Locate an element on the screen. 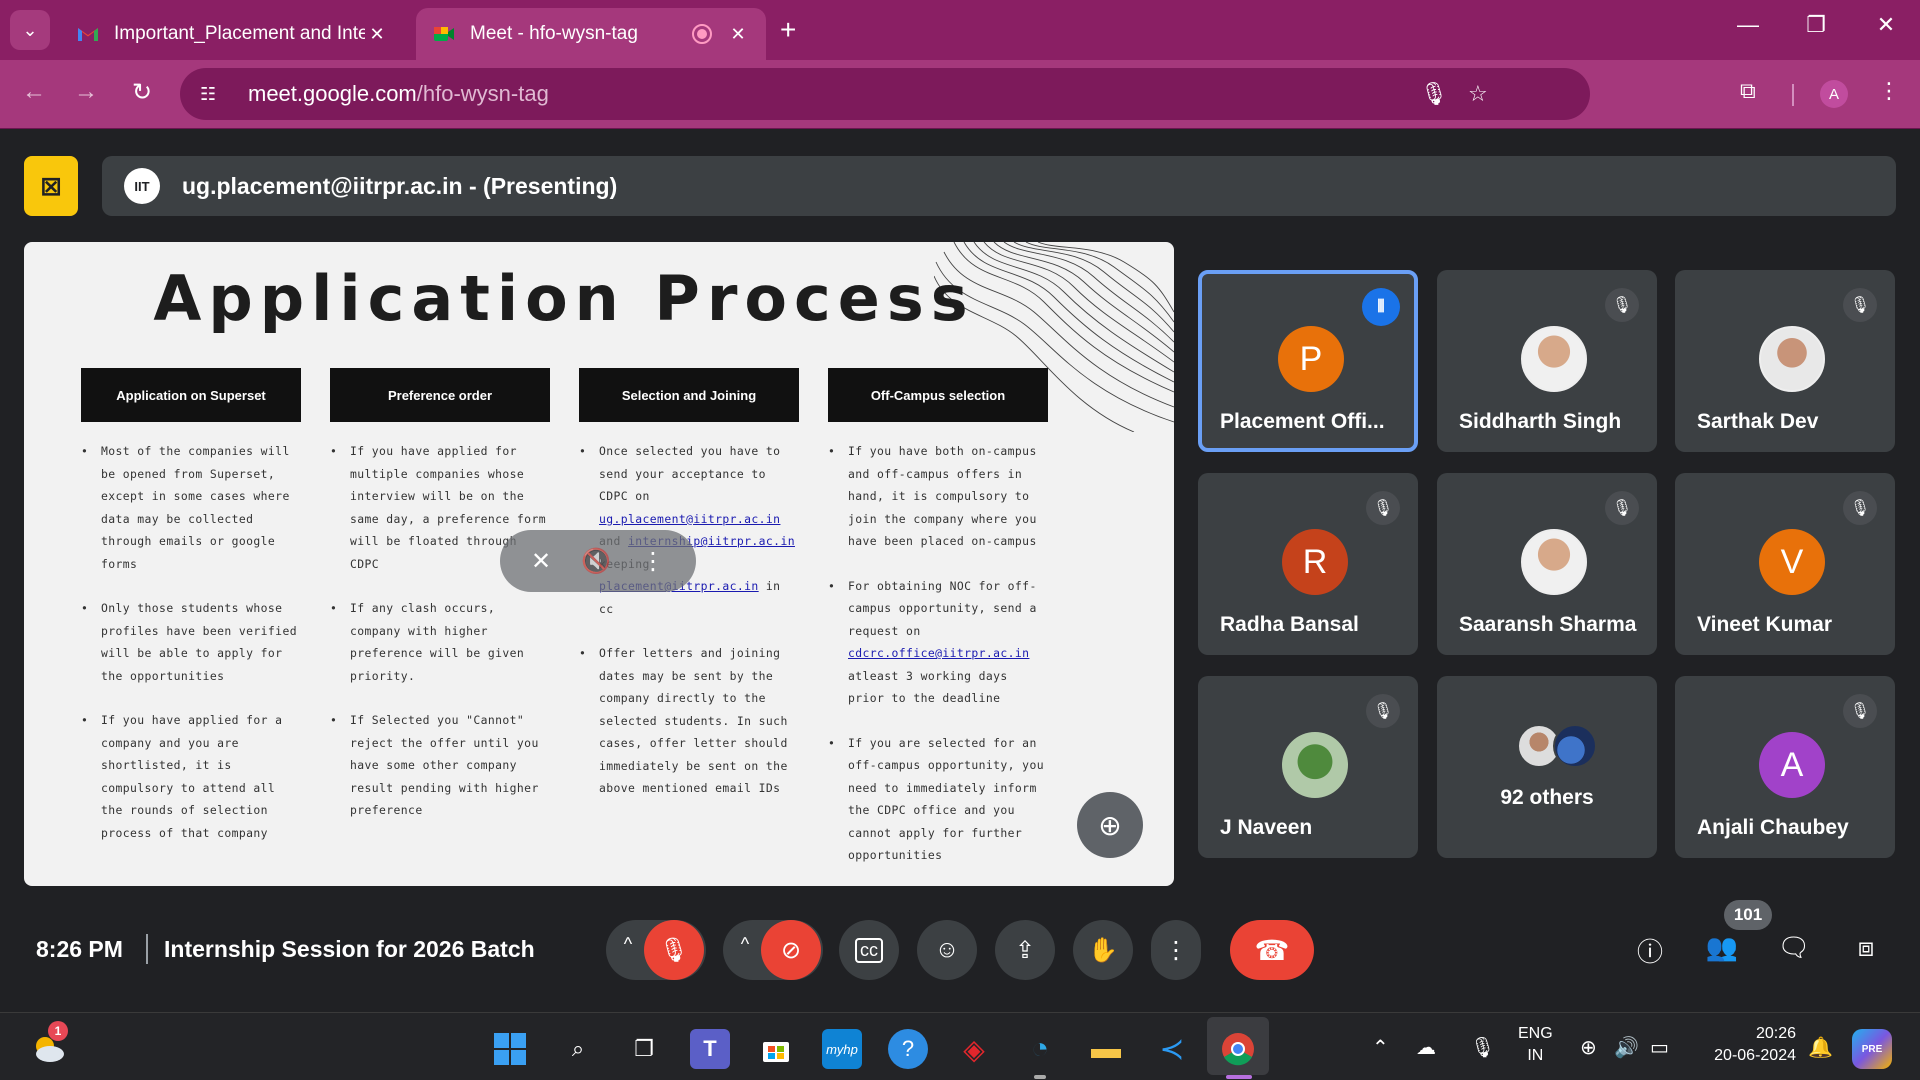 Image resolution: width=1920 pixels, height=1080 pixels. raise-hand-button: ✋ is located at coordinates (1103, 950).